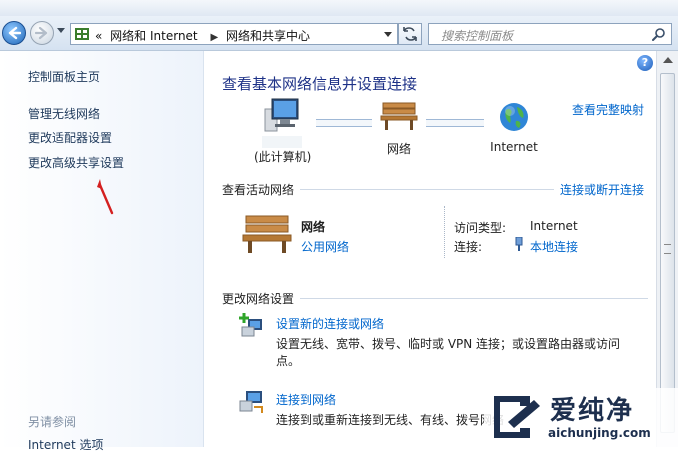 This screenshot has height=453, width=678. Describe the element at coordinates (554, 226) in the screenshot. I see `access-type-value: Internet` at that location.